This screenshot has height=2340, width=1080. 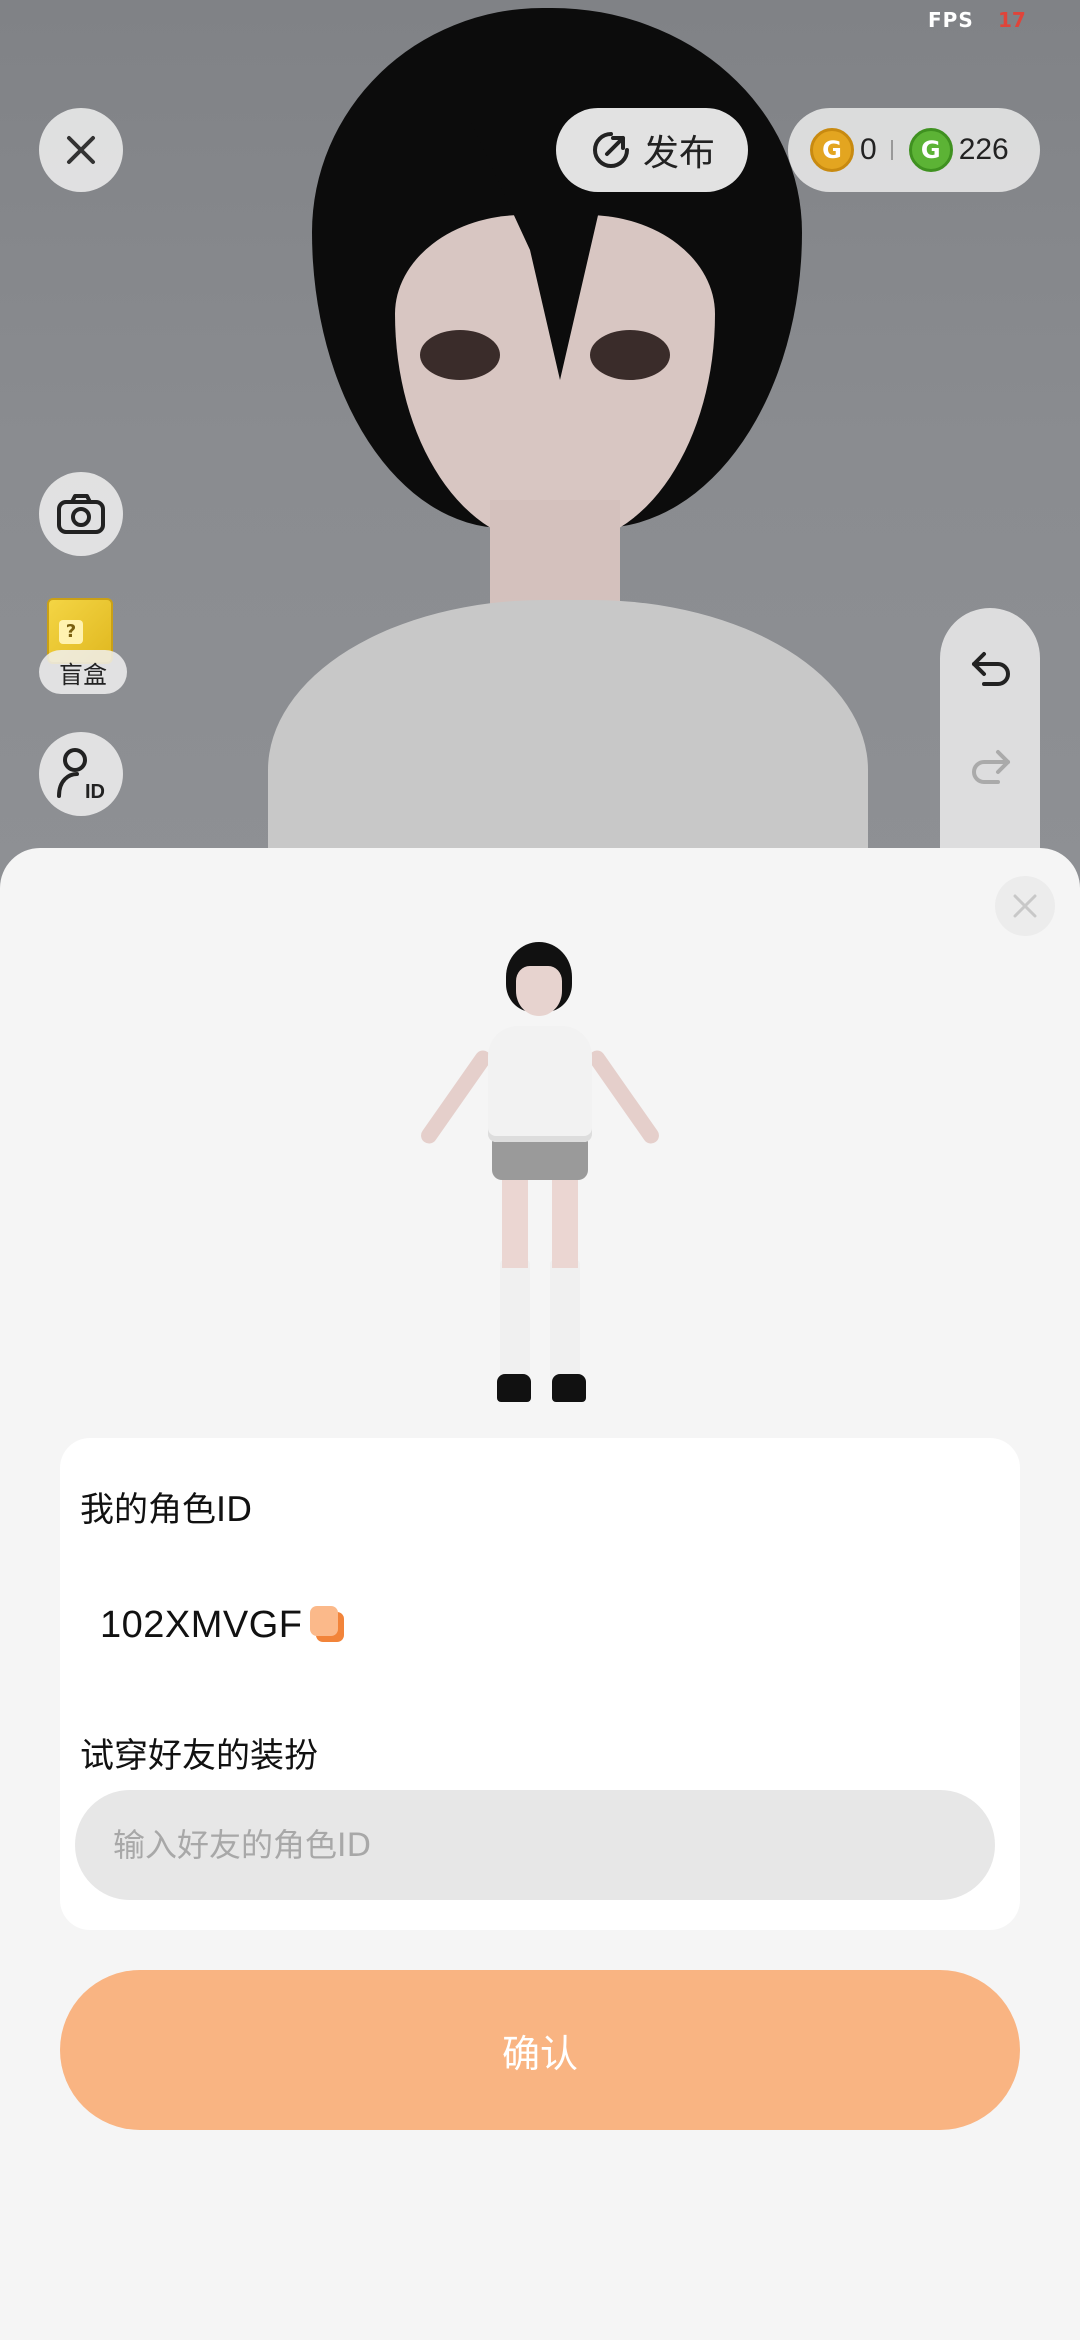 What do you see at coordinates (201, 1625) in the screenshot?
I see `my-id-value: 102XMVGF` at bounding box center [201, 1625].